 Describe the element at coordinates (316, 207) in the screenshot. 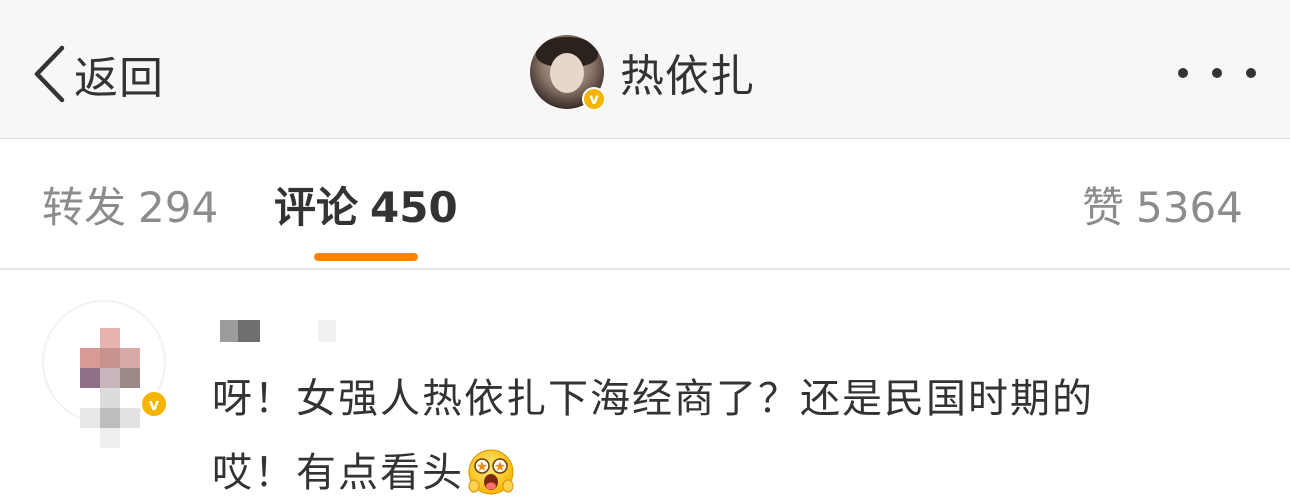

I see `tab-comment-label: 评论` at that location.